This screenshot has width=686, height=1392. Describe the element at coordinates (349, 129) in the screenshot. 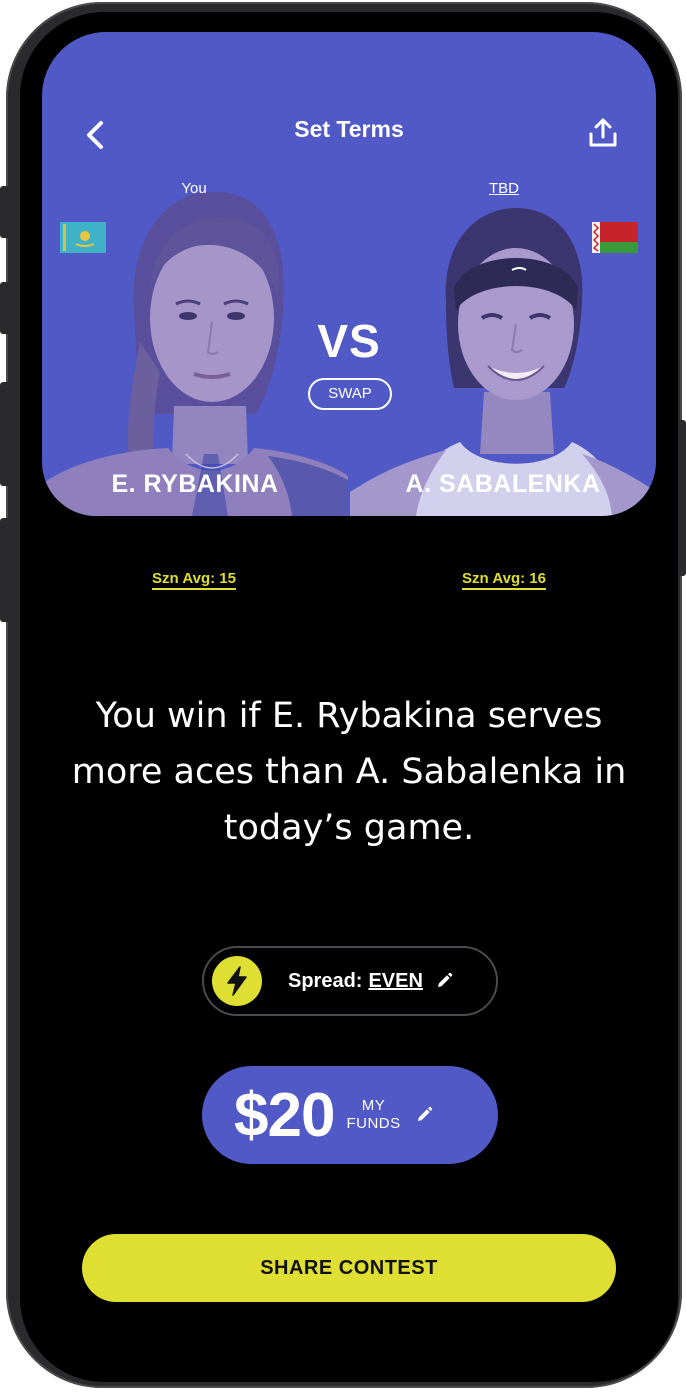

I see `page-title: Set Terms` at that location.